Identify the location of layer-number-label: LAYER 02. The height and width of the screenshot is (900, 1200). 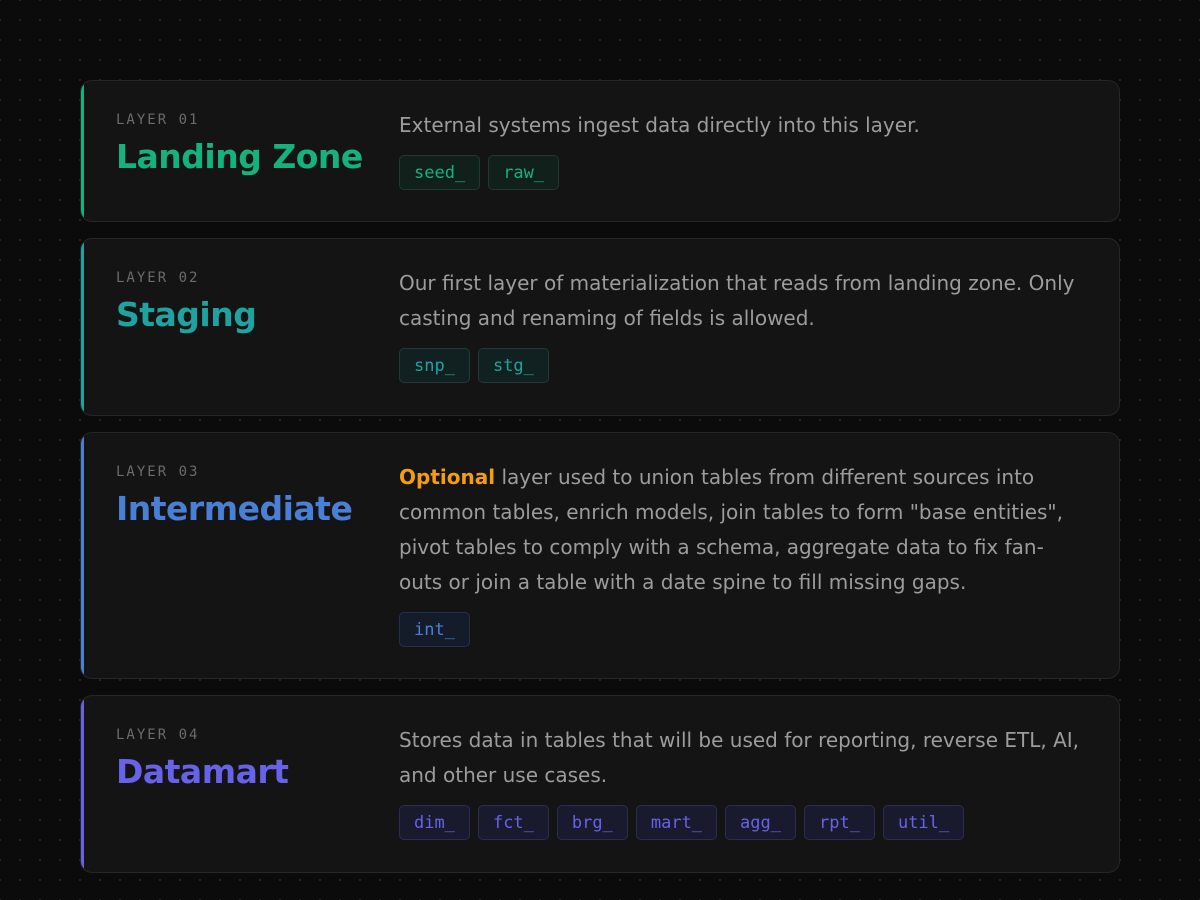
(158, 278).